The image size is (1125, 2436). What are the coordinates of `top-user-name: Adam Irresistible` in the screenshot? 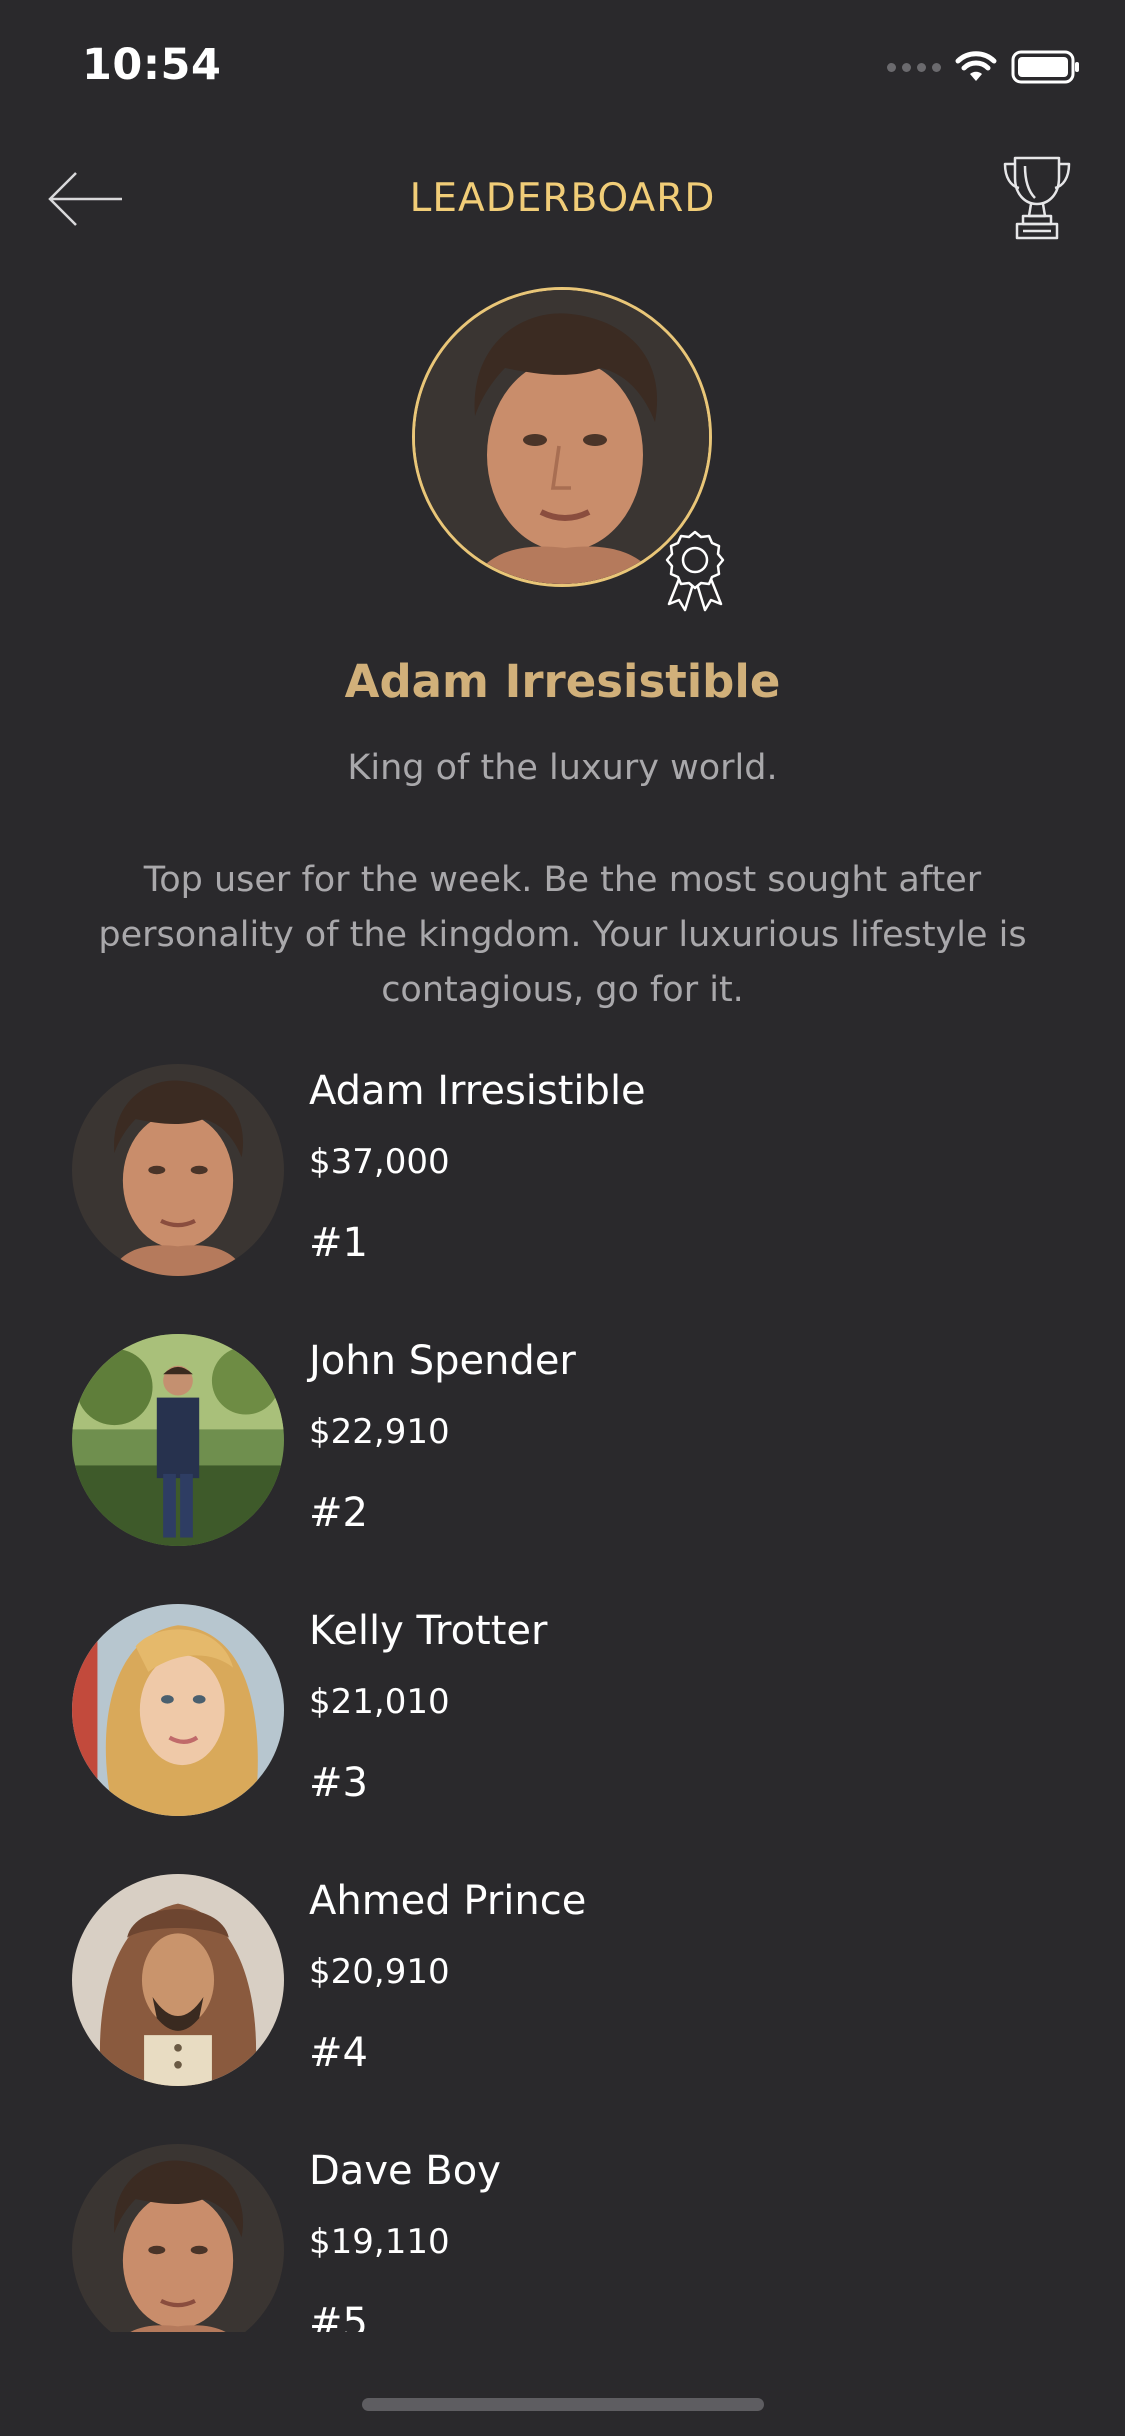 It's located at (562, 681).